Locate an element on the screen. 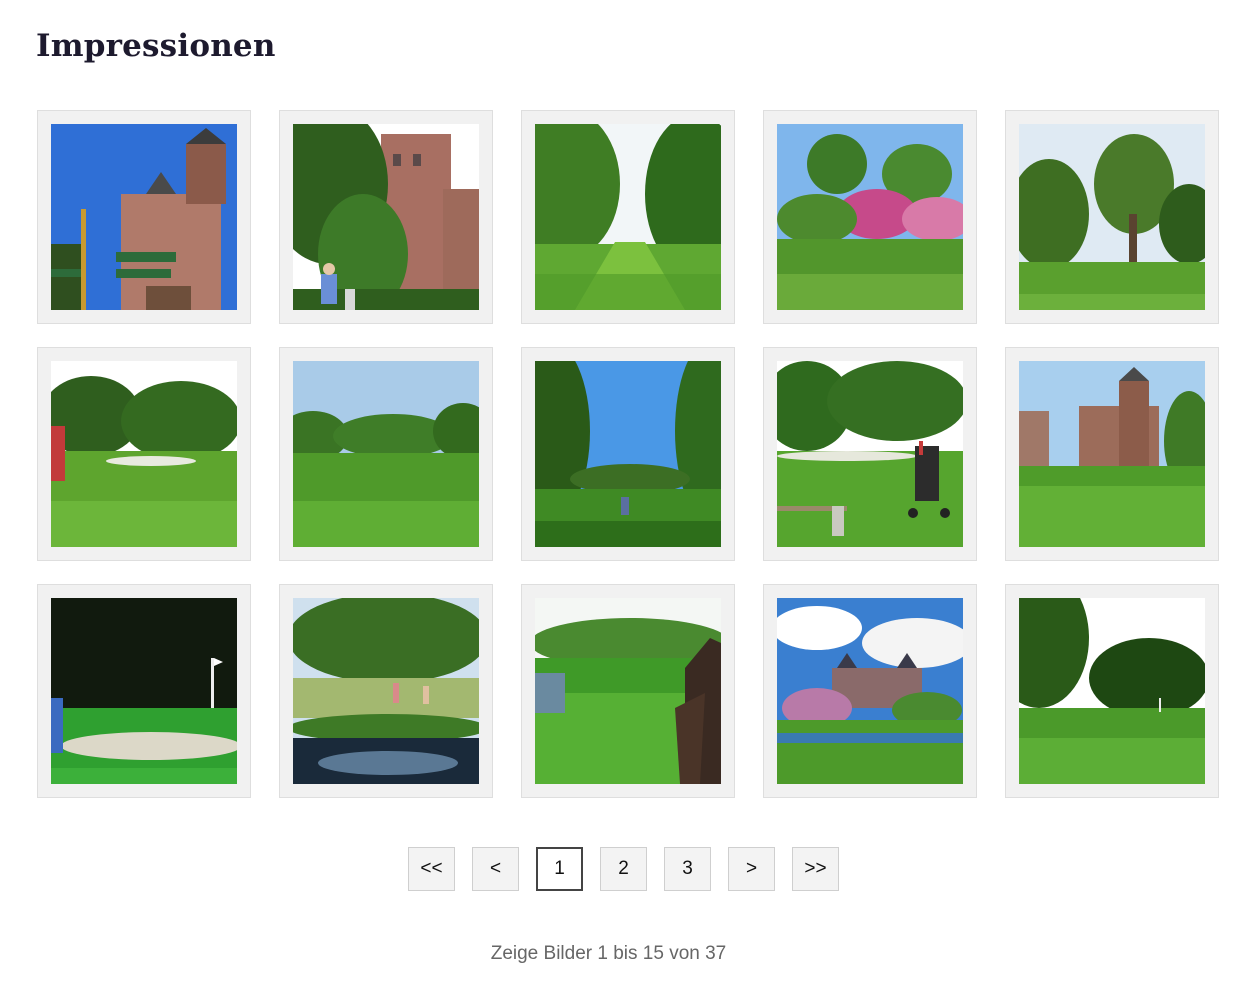 This screenshot has width=1257, height=1000. next-page-button: > is located at coordinates (751, 869).